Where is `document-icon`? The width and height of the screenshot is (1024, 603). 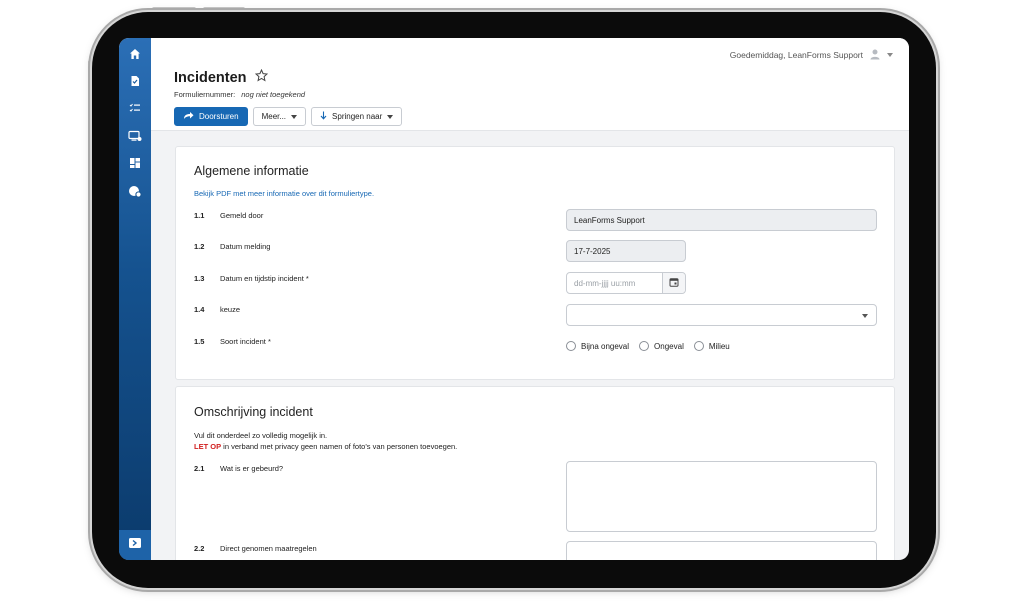 document-icon is located at coordinates (135, 81).